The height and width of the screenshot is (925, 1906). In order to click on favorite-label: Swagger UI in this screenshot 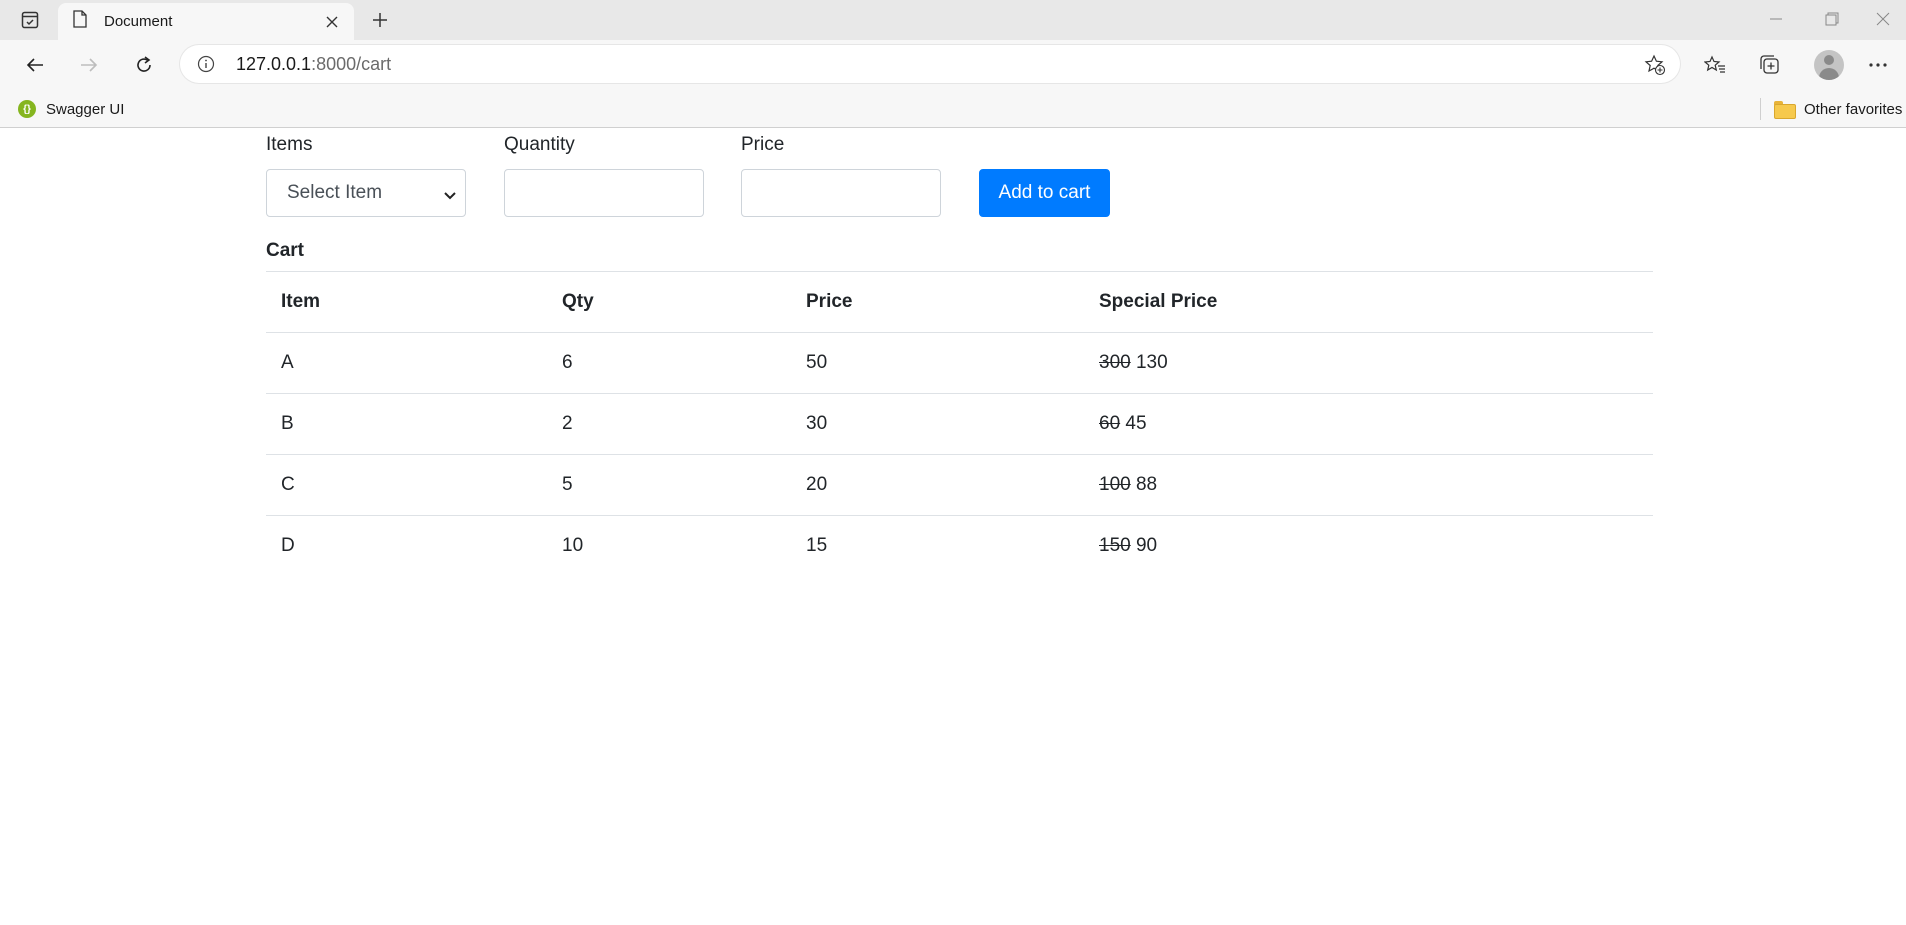, I will do `click(85, 109)`.